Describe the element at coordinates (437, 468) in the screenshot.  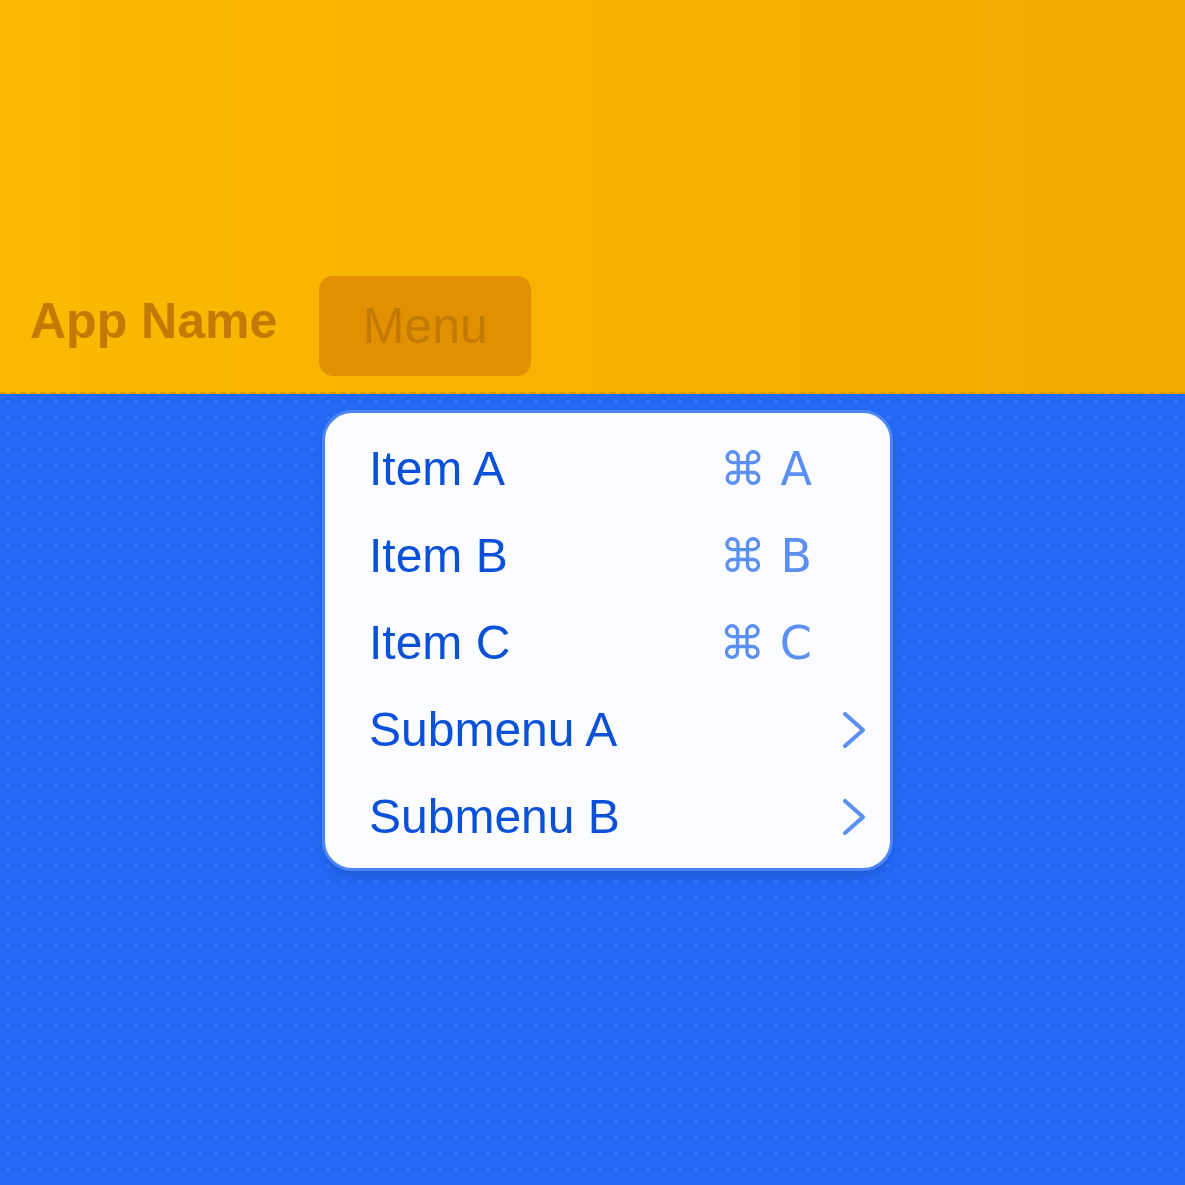
I see `menu-item: Item A` at that location.